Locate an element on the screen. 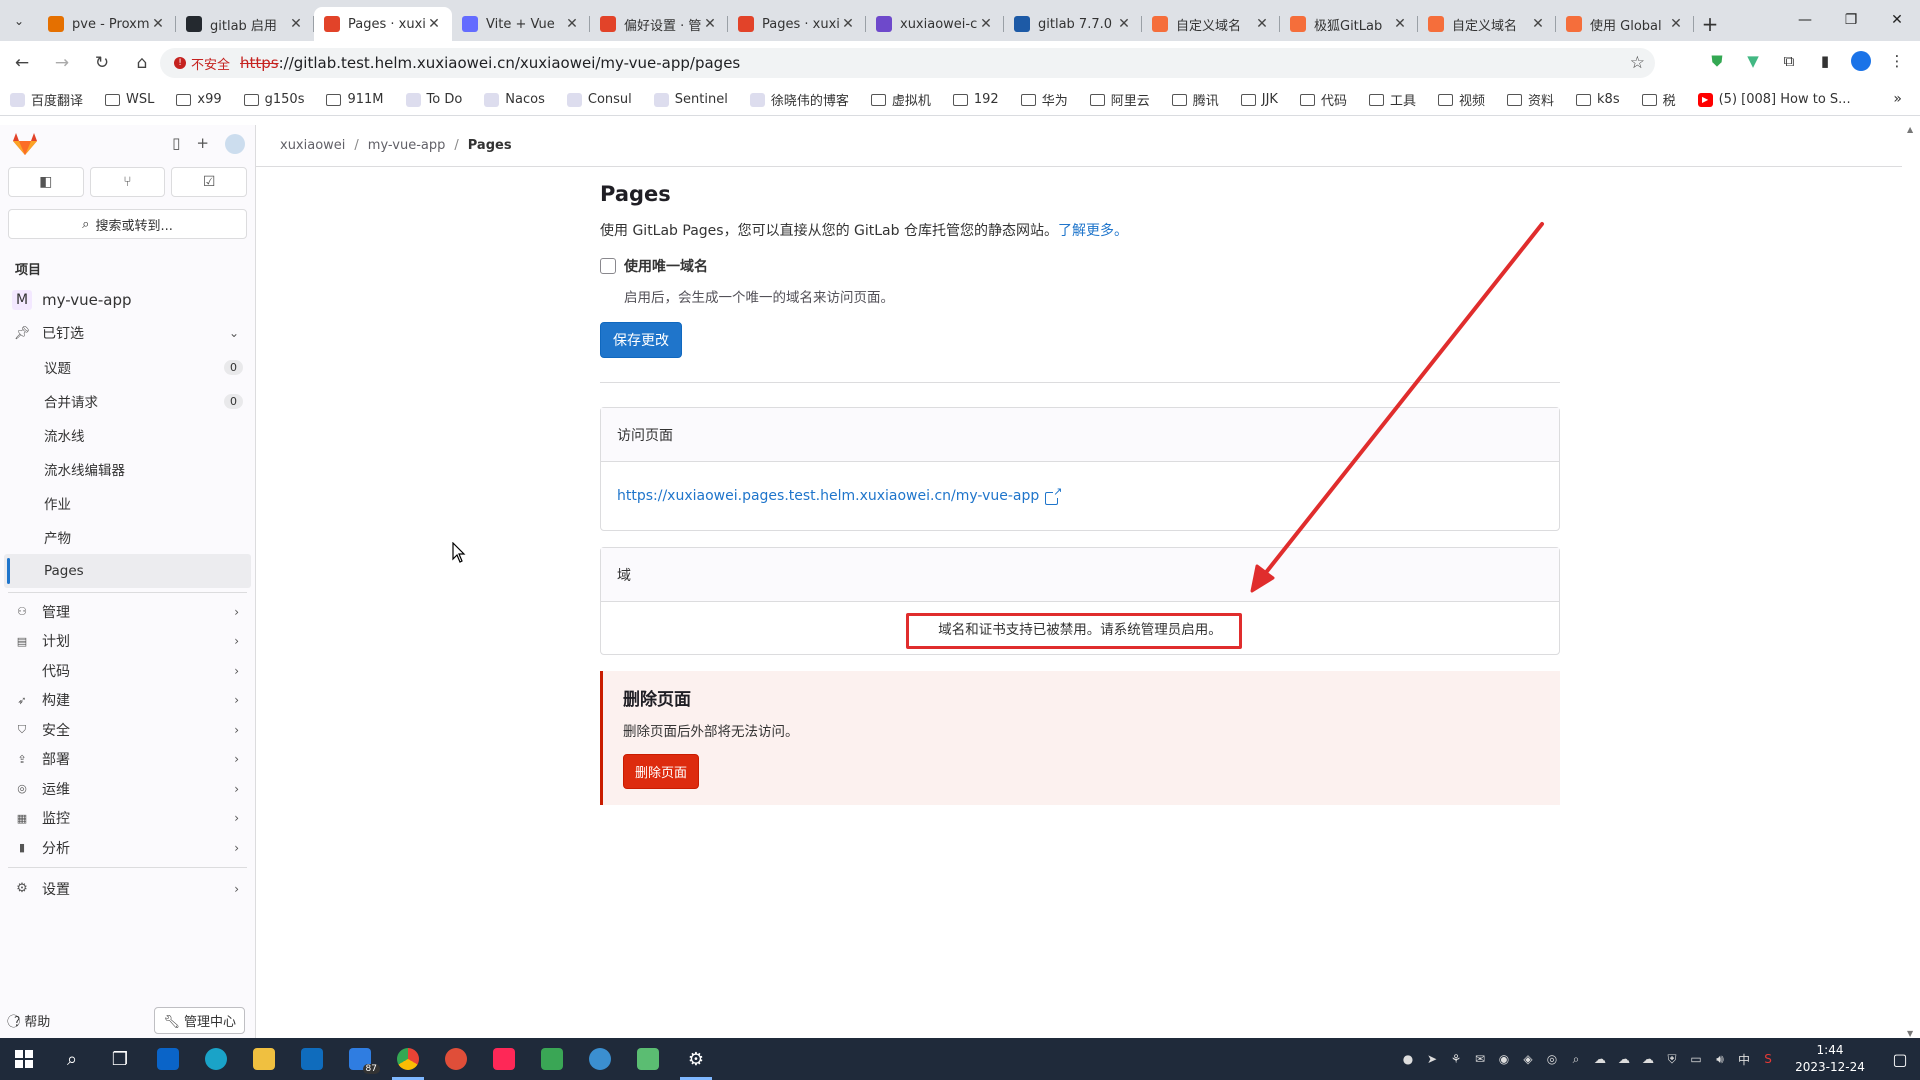 The height and width of the screenshot is (1080, 1920). scroll-up-icon: ▲ is located at coordinates (1910, 129).